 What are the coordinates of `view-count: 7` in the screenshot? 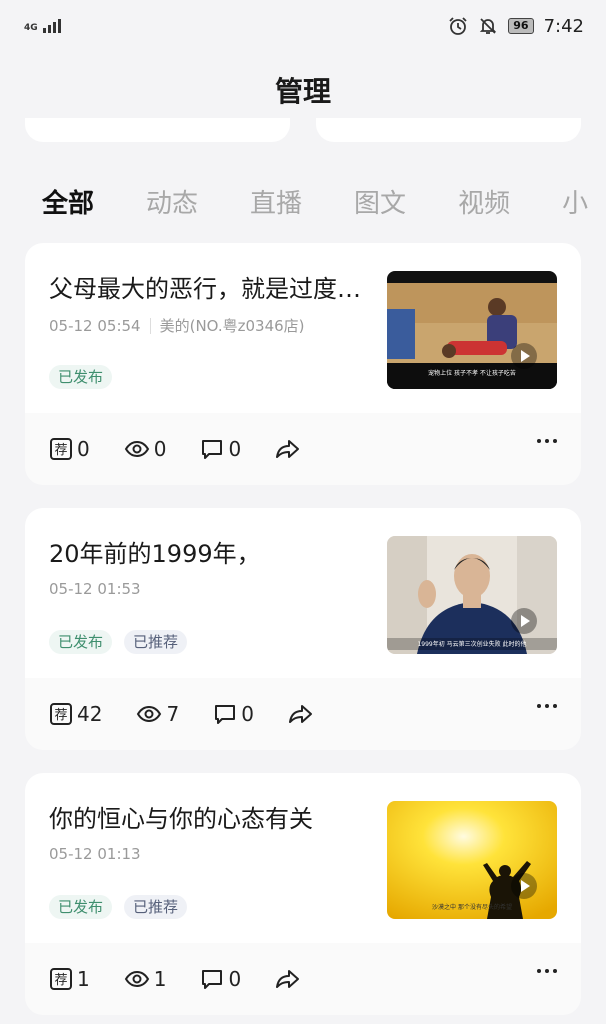 It's located at (173, 714).